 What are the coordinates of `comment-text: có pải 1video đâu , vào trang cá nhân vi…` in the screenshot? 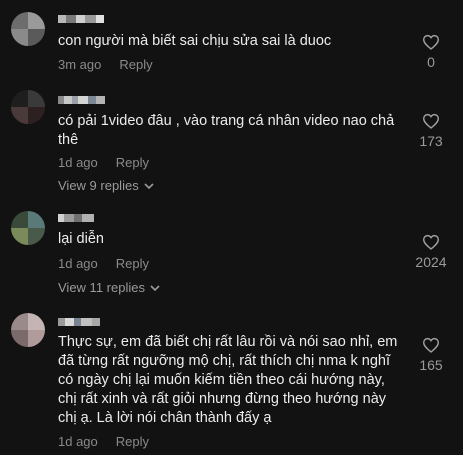 It's located at (226, 130).